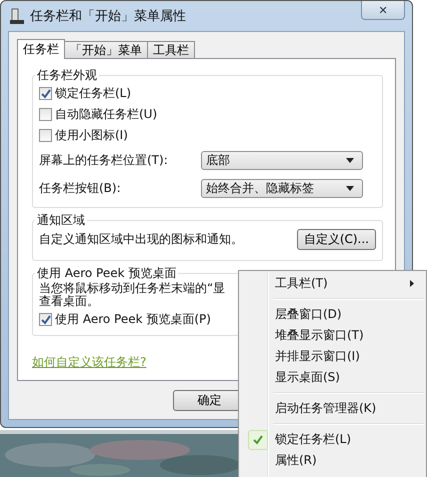  I want to click on menu-item: 并排显示窗口(I), so click(332, 356).